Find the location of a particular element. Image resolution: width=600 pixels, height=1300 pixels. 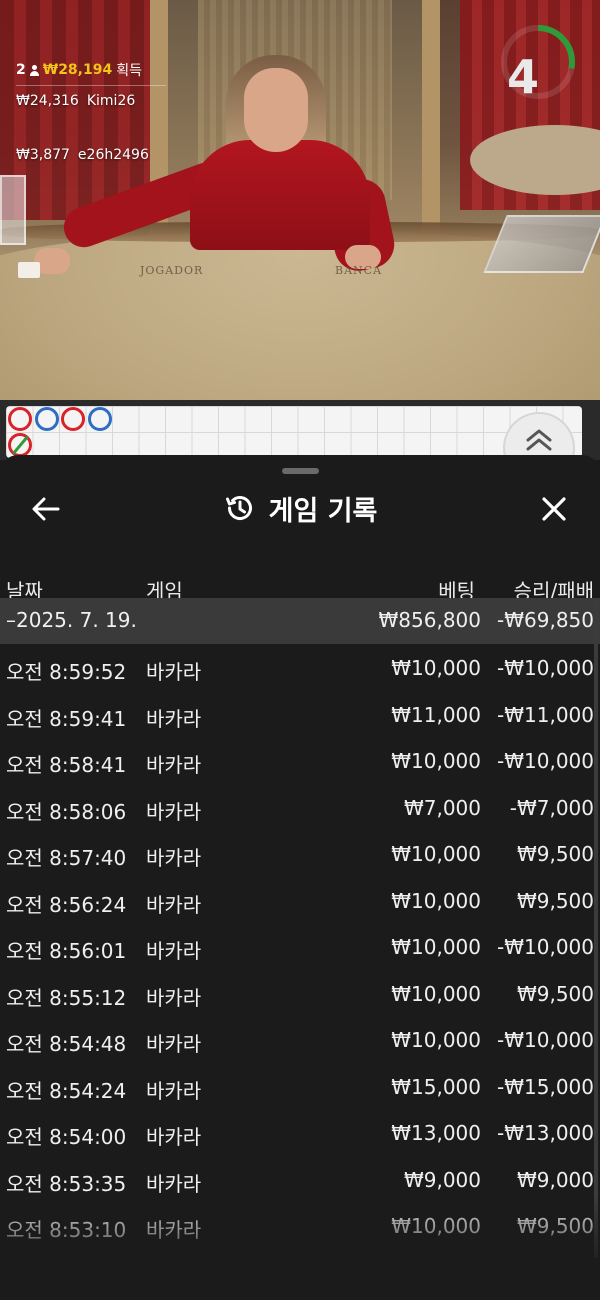

table-row: 오전 8:53:10 바카라 ₩10,000 ₩9,500 is located at coordinates (300, 1225).